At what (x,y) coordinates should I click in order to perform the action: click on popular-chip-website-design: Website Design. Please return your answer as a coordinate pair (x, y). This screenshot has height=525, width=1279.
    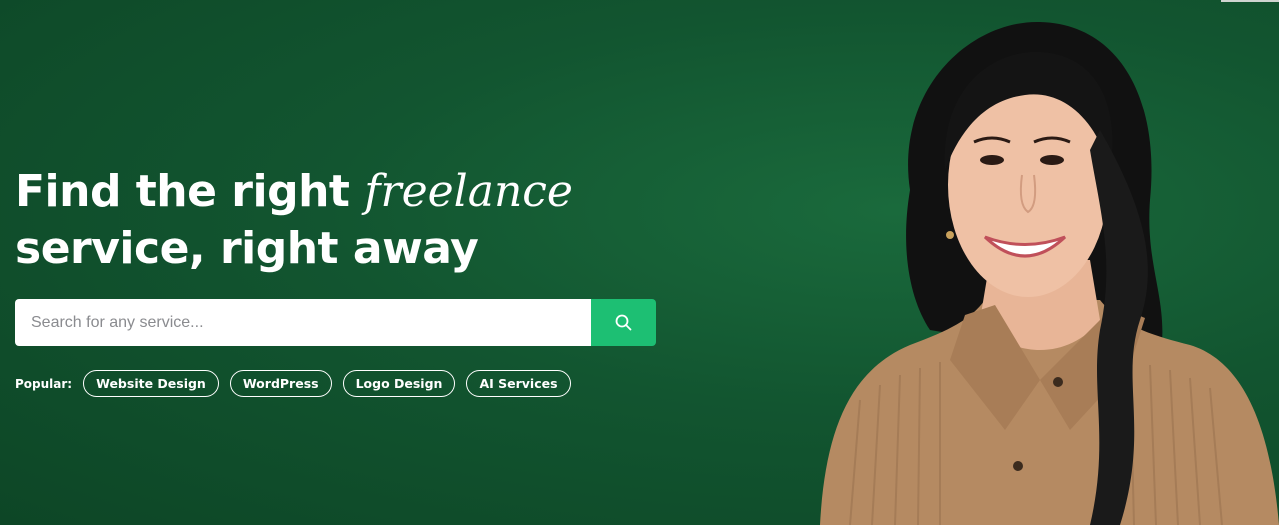
    Looking at the image, I should click on (151, 383).